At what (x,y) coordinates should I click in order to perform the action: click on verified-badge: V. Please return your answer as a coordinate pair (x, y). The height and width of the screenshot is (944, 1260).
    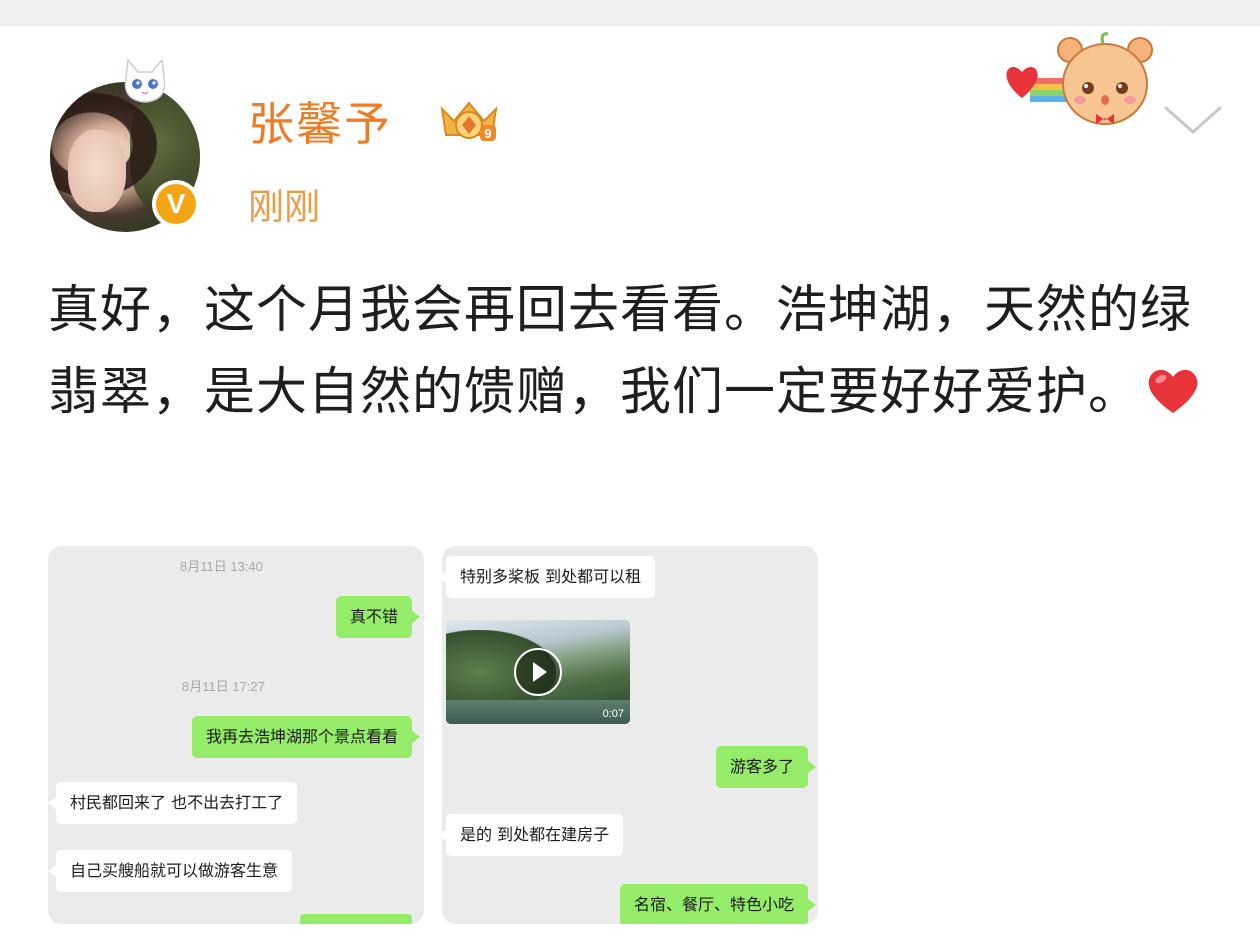
    Looking at the image, I should click on (176, 204).